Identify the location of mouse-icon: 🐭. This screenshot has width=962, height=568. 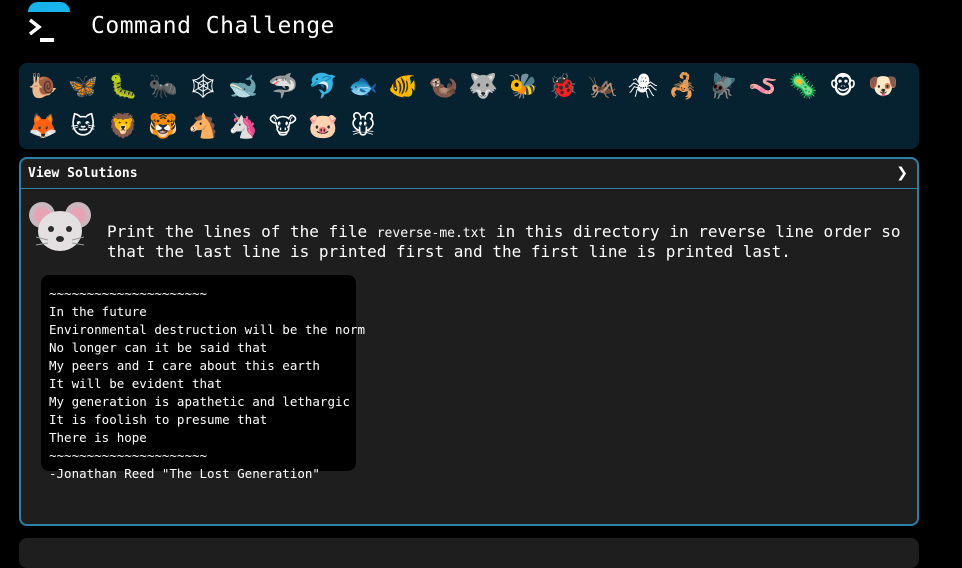
(363, 126).